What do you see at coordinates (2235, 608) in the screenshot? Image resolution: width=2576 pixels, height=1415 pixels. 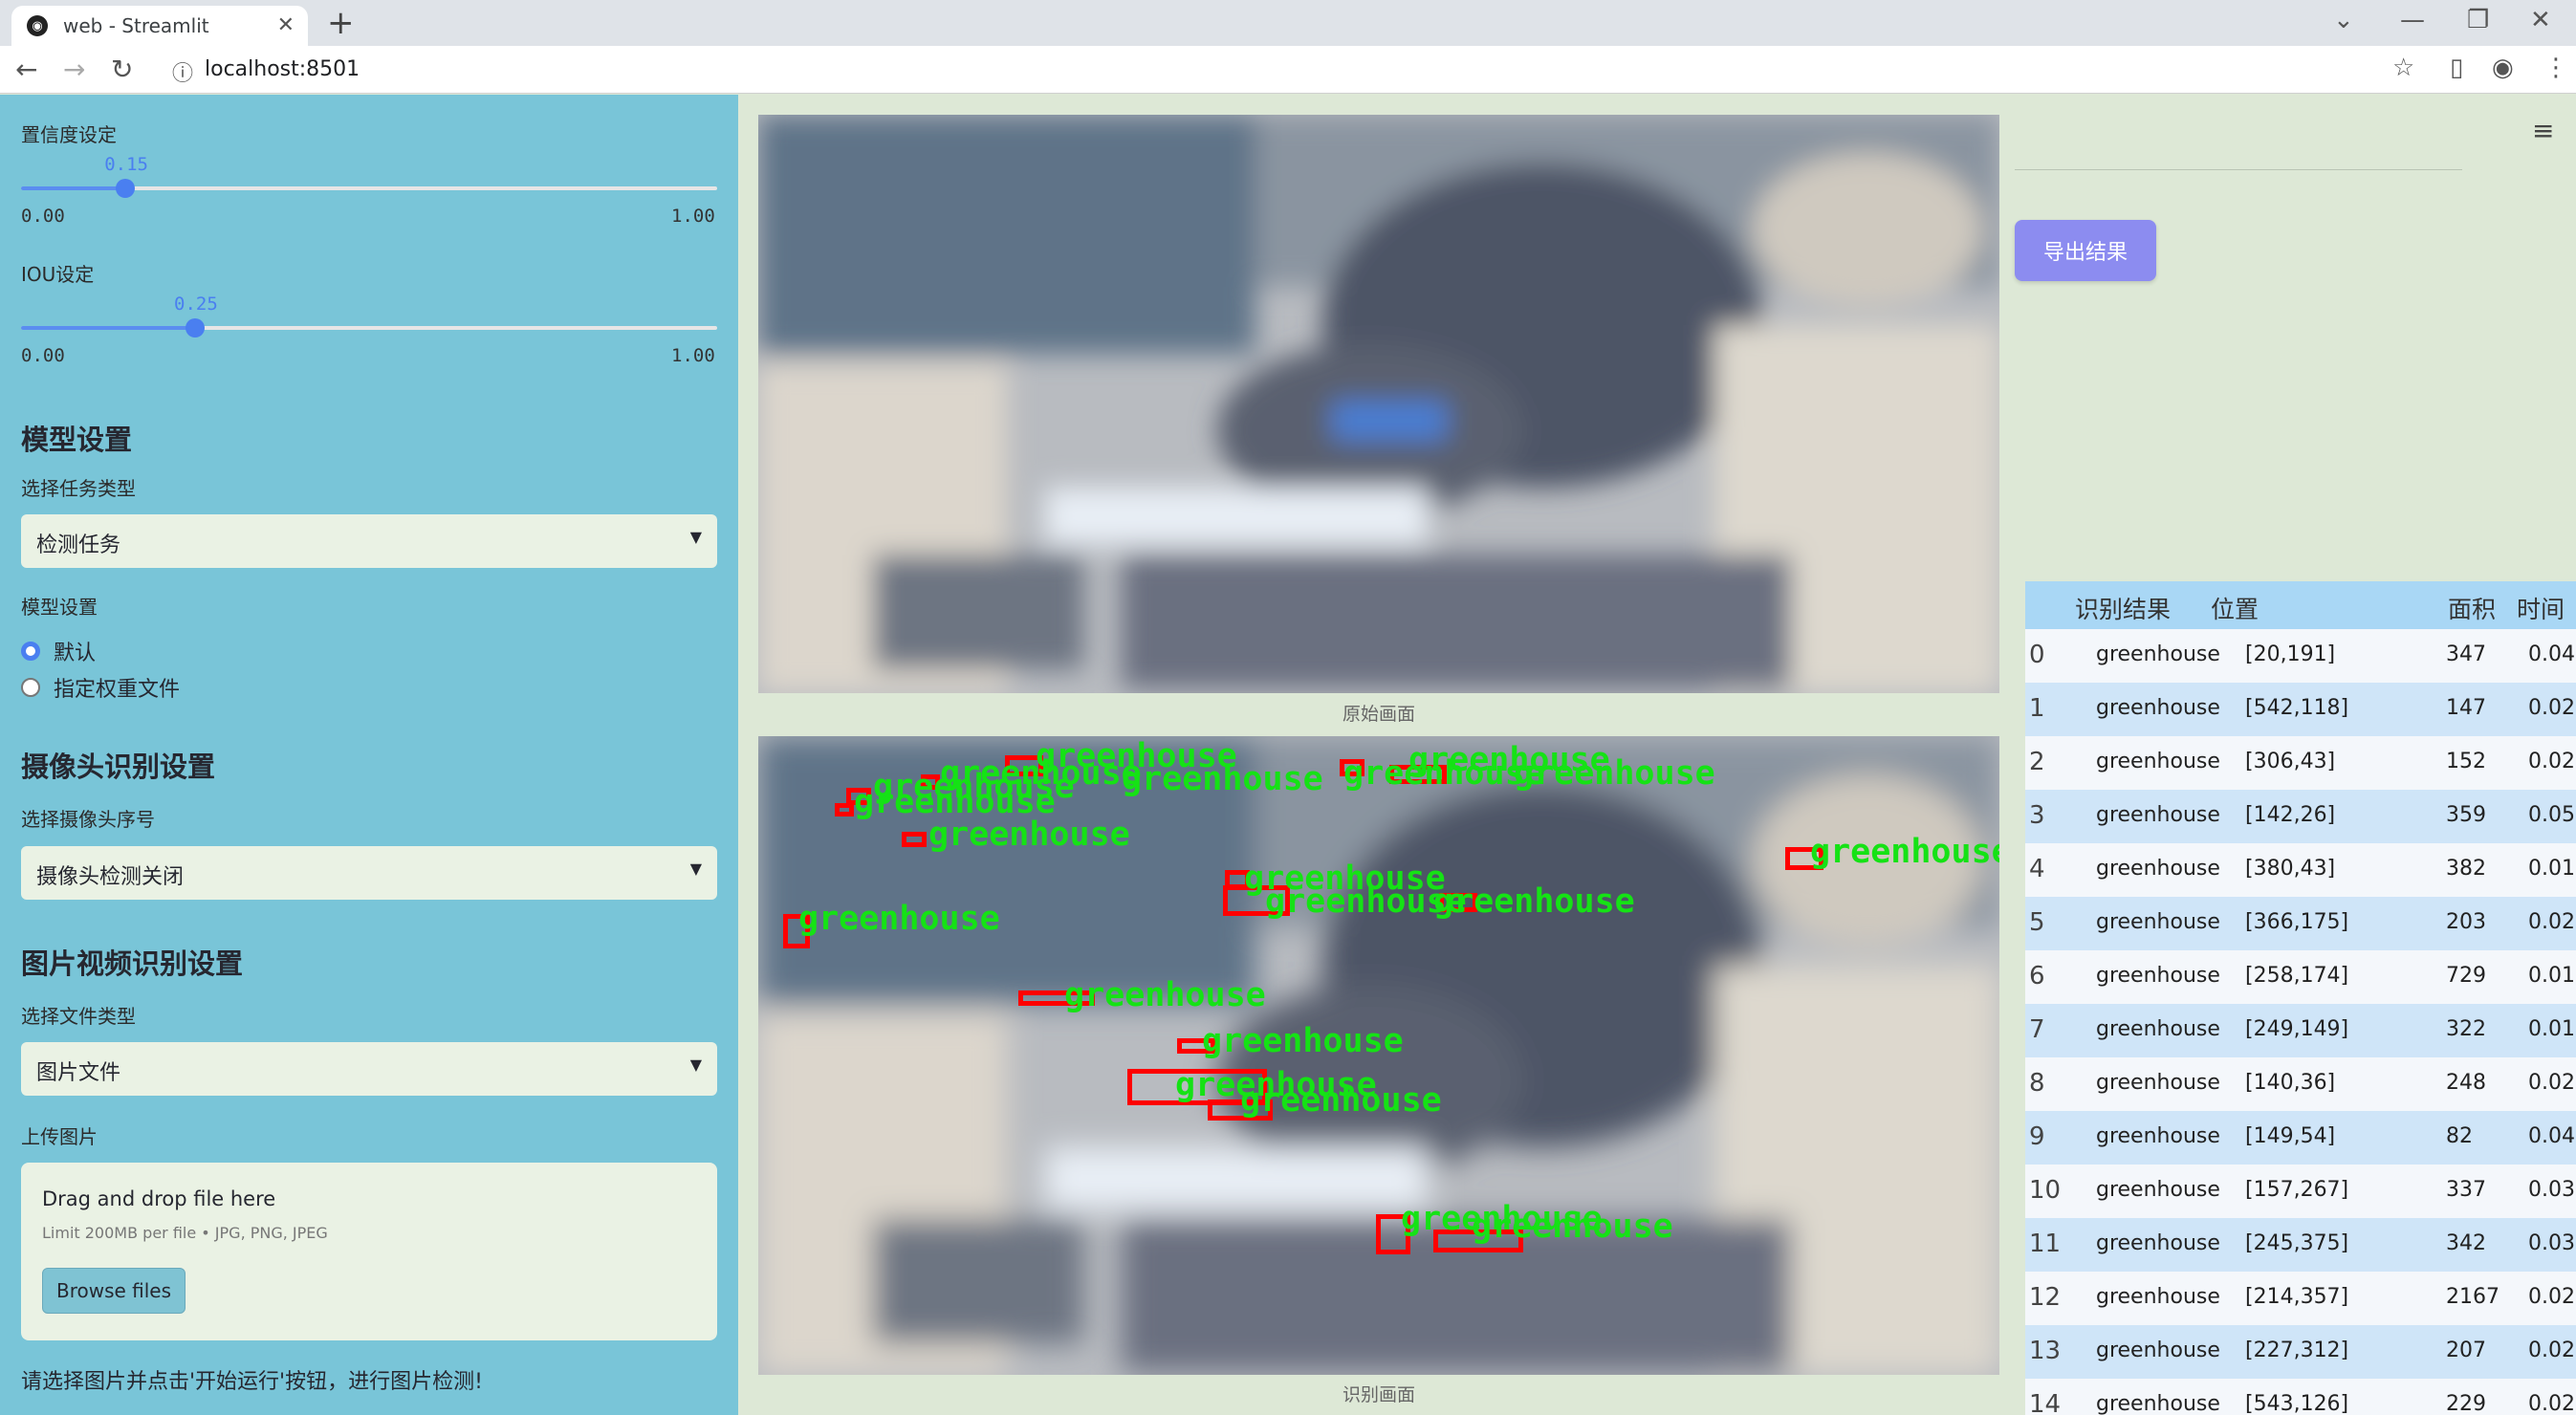 I see `column-header-position: 位置` at bounding box center [2235, 608].